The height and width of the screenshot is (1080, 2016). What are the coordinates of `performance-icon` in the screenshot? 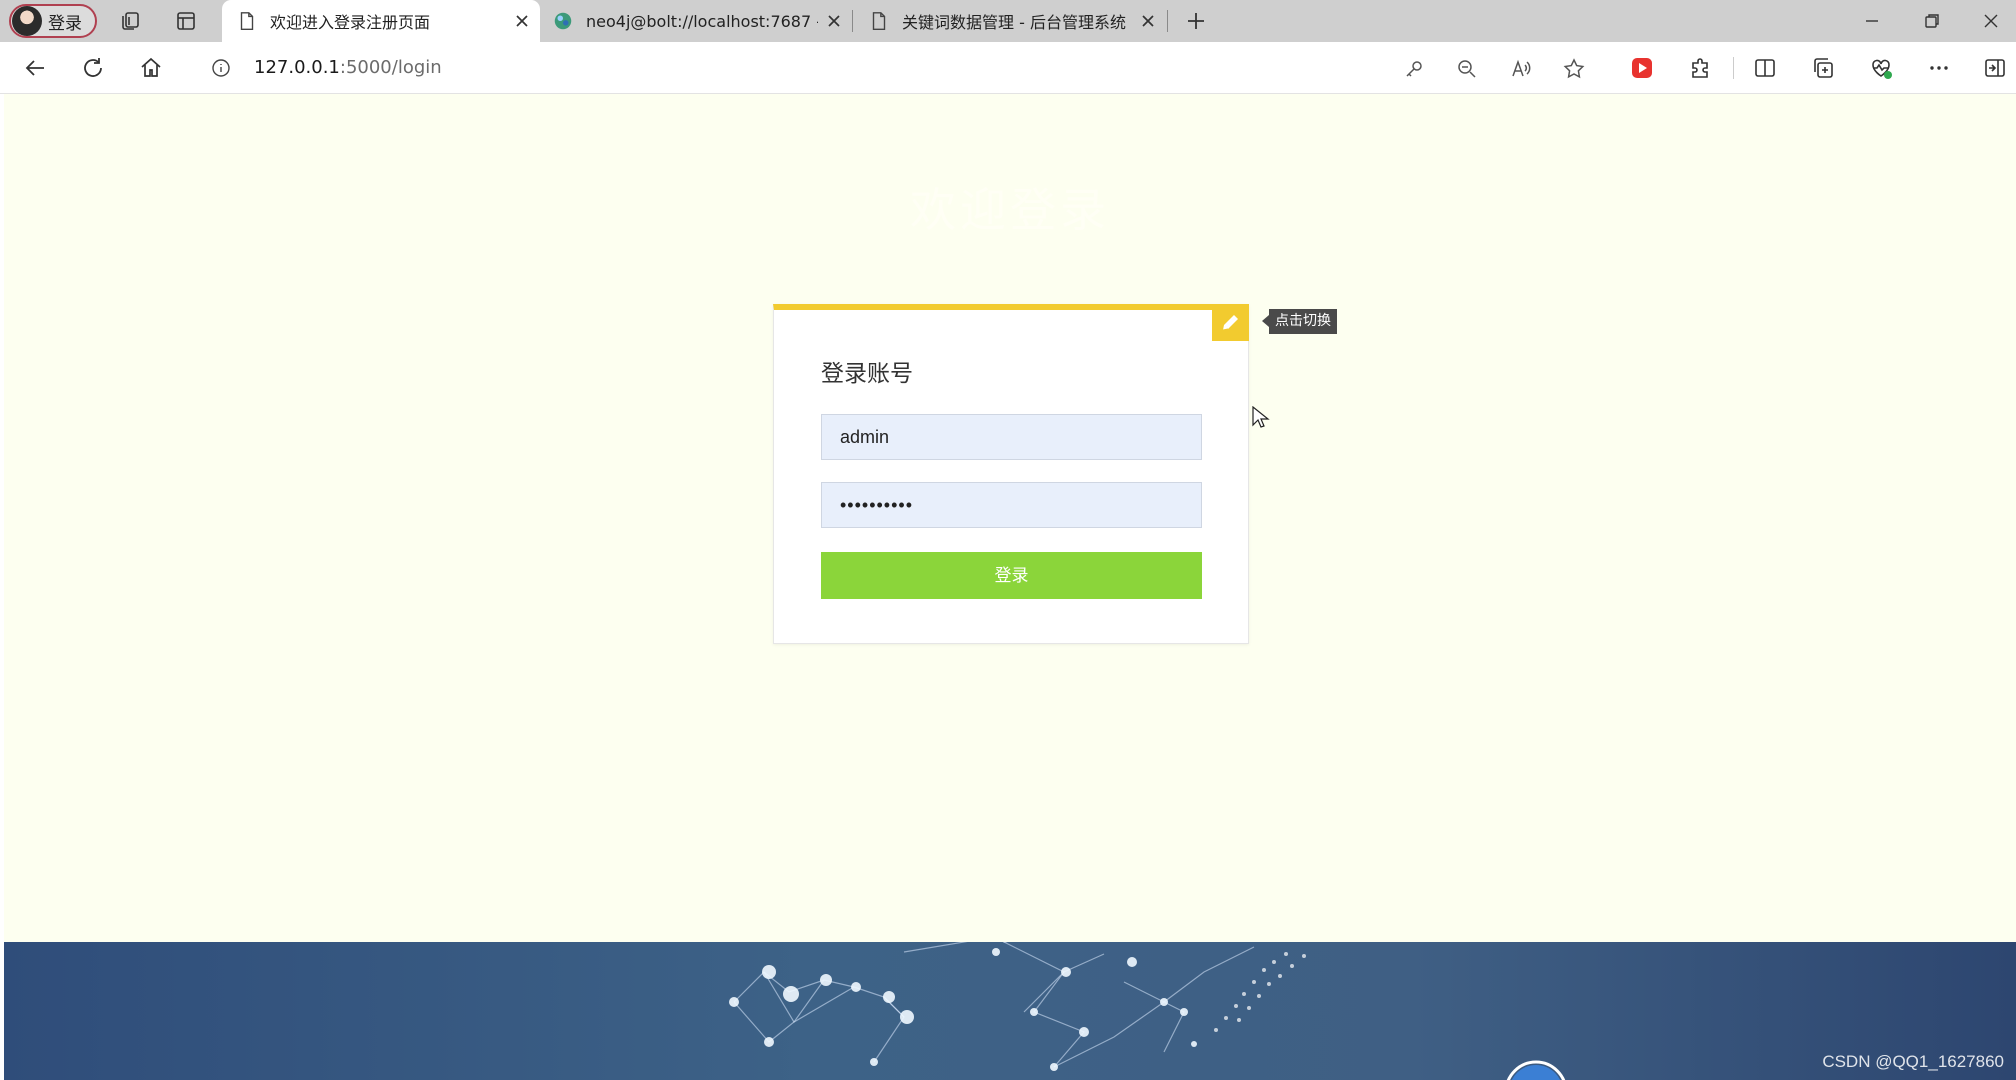 It's located at (1881, 68).